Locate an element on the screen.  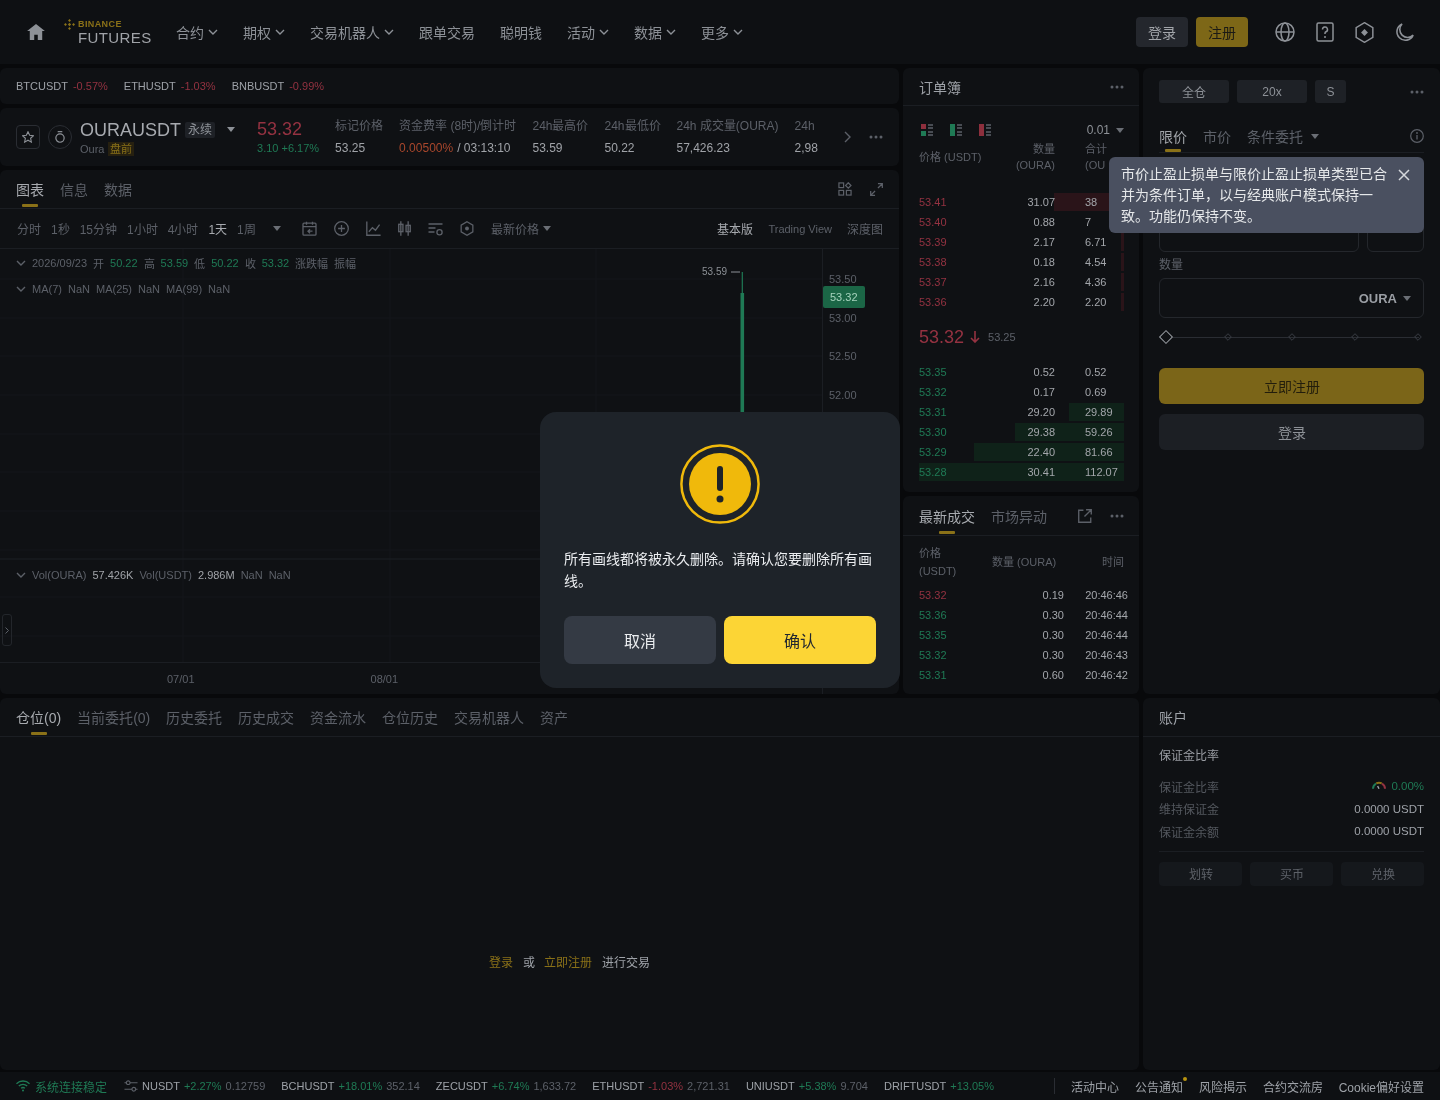
total-cell: 0.69 is located at coordinates (1096, 392).